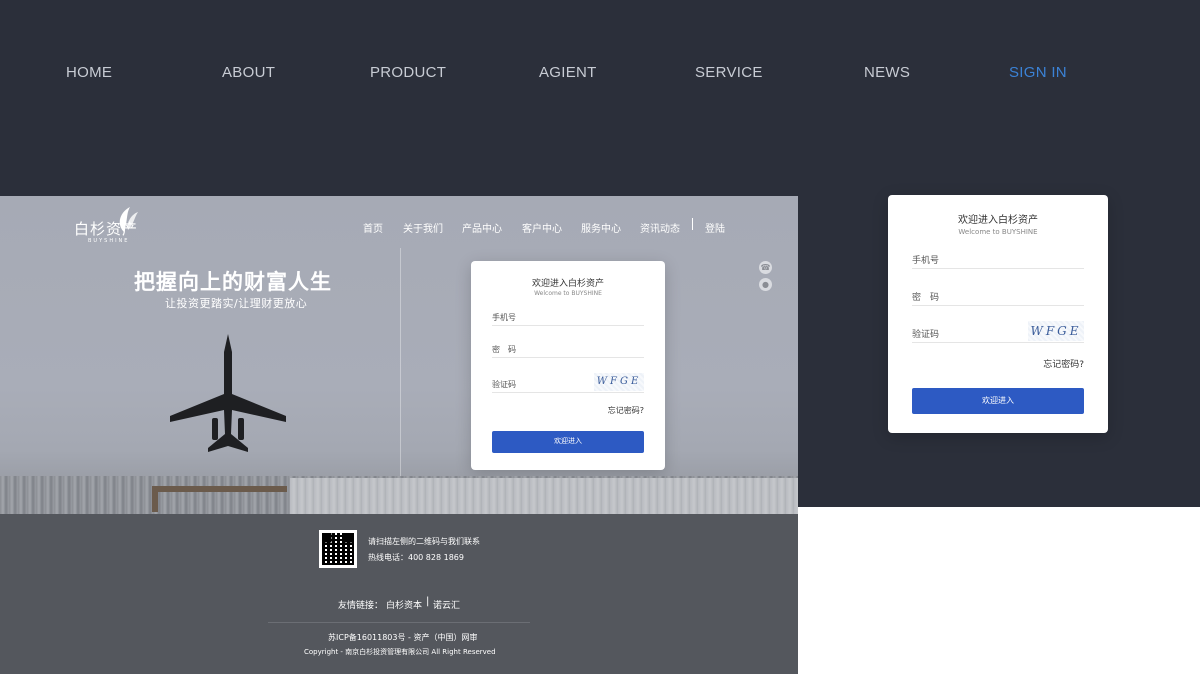 The width and height of the screenshot is (1200, 674). Describe the element at coordinates (399, 622) in the screenshot. I see `footer-divider` at that location.